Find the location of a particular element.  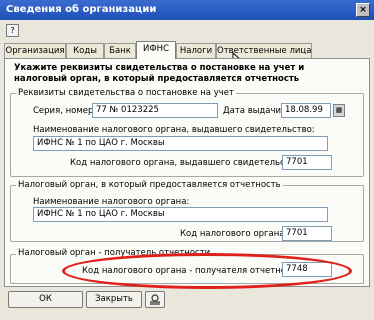

reporting-code-field: 7701 is located at coordinates (307, 233).